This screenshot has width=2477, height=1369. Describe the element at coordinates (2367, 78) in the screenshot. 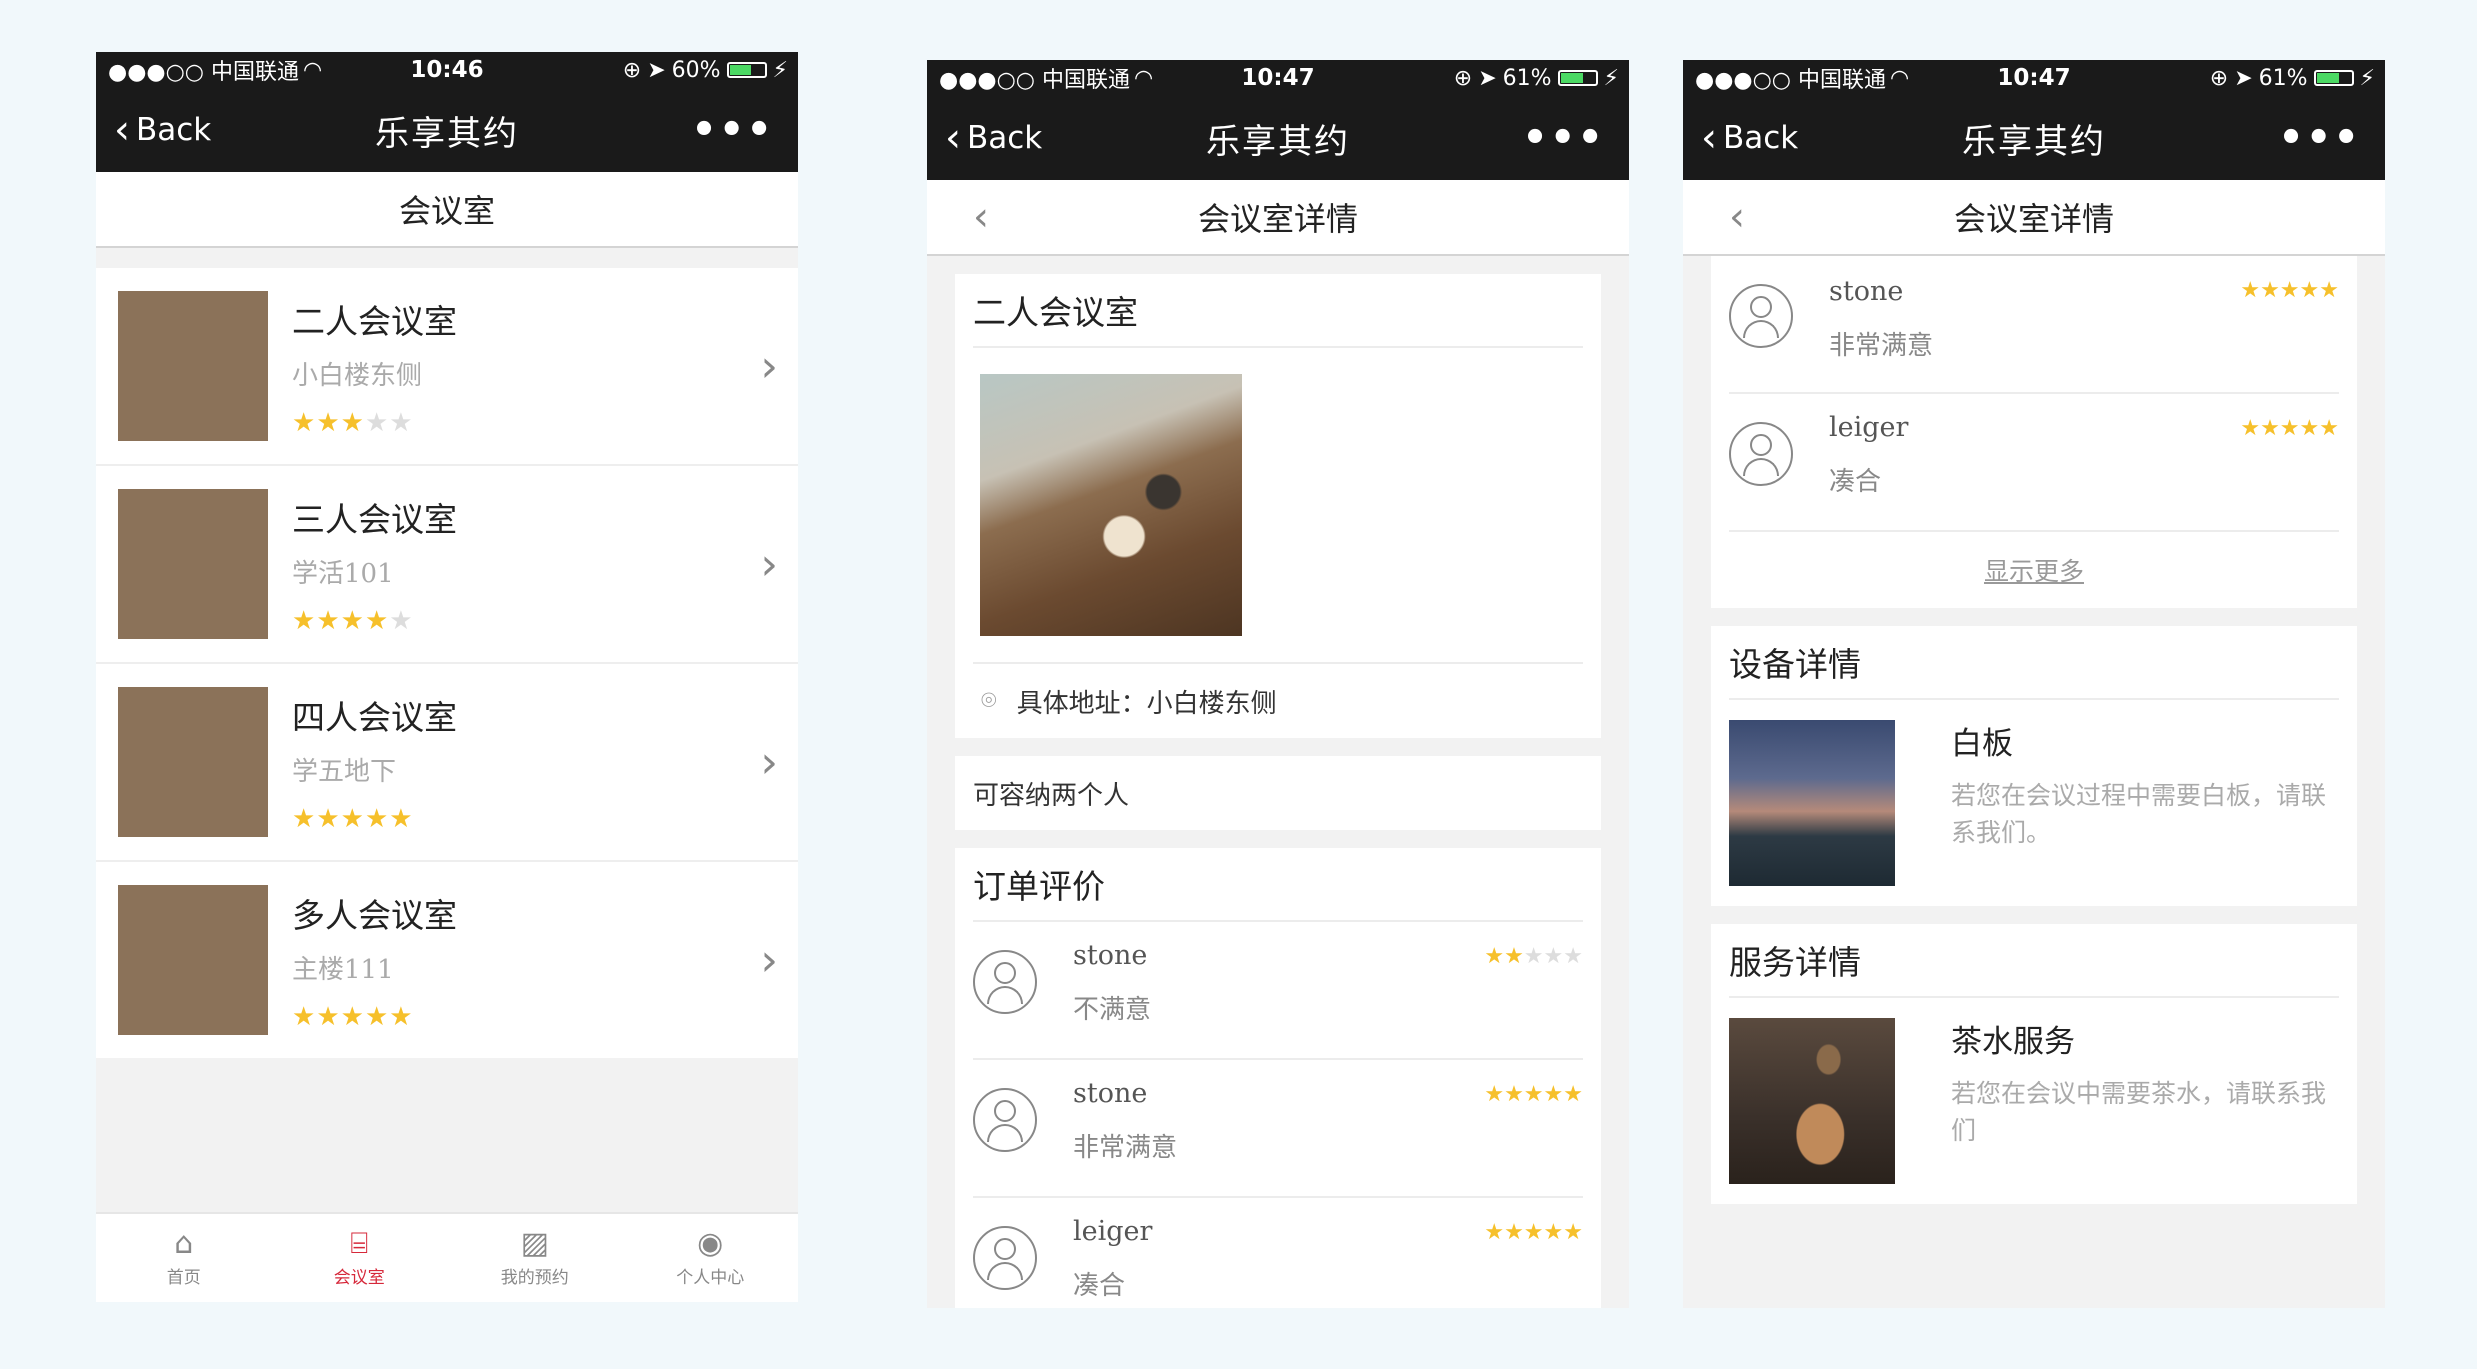

I see `charging-icon: ⚡` at that location.